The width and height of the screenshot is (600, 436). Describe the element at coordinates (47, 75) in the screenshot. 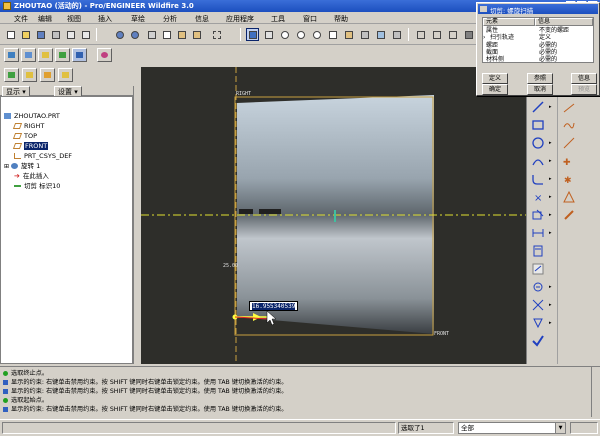

I see `tab-favorites-icon` at that location.